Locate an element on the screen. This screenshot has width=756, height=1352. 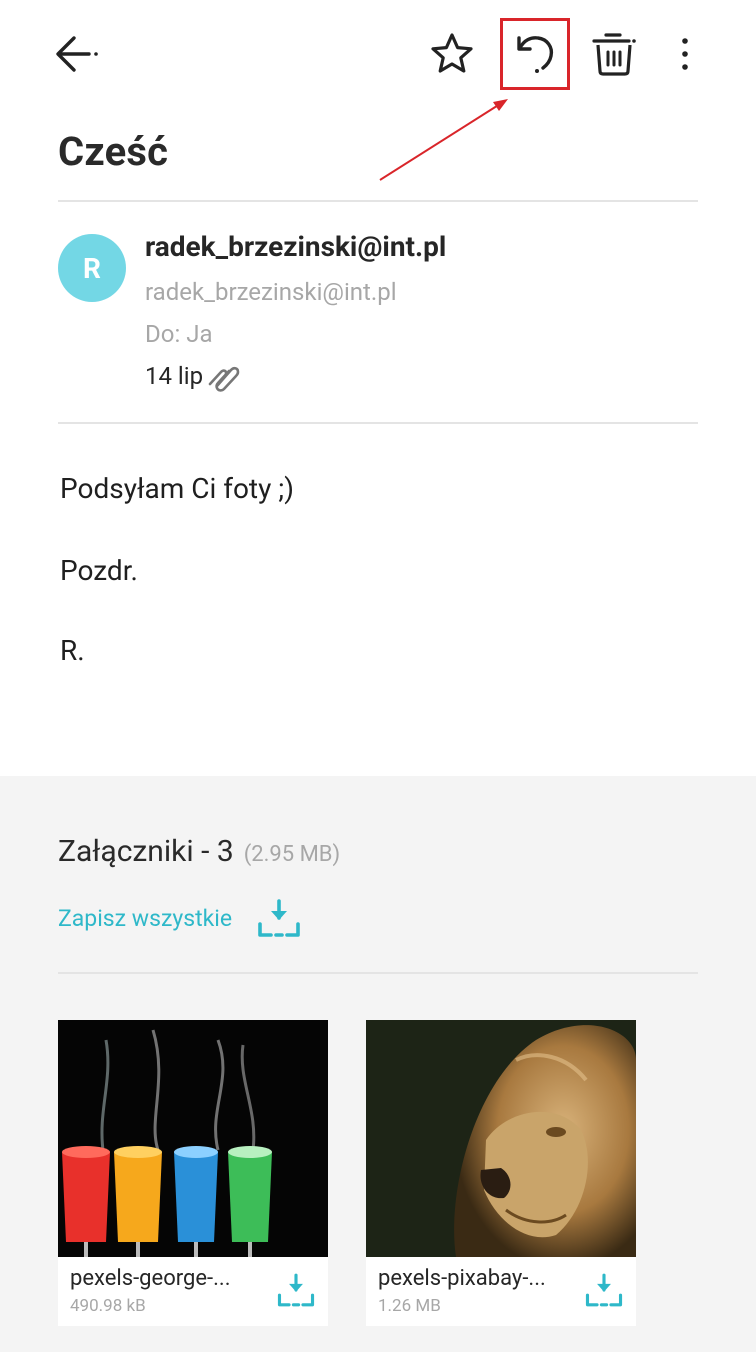
star-button is located at coordinates (452, 54).